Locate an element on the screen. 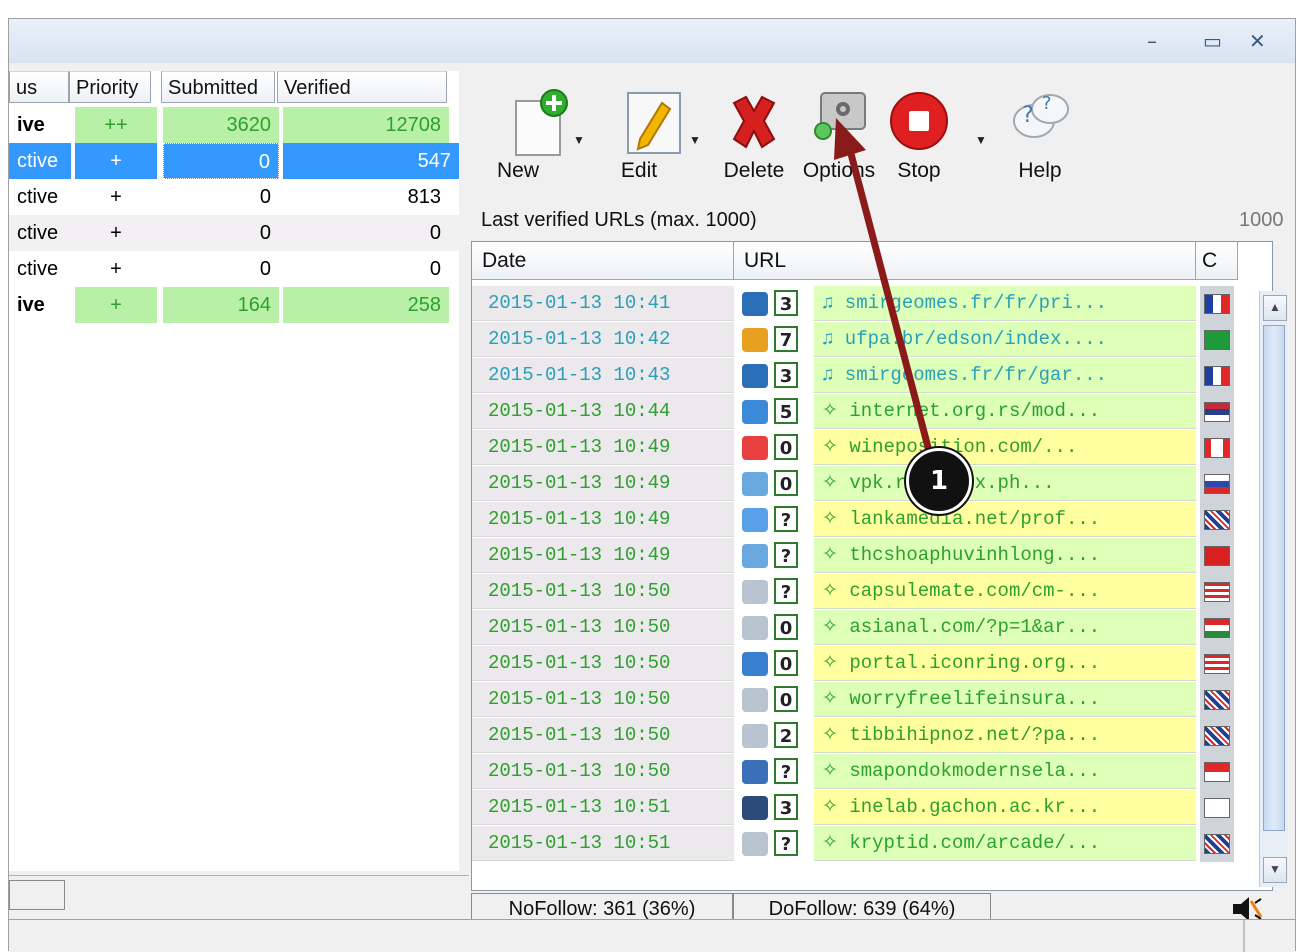  annotation-arrow is located at coordinates (886, 296).